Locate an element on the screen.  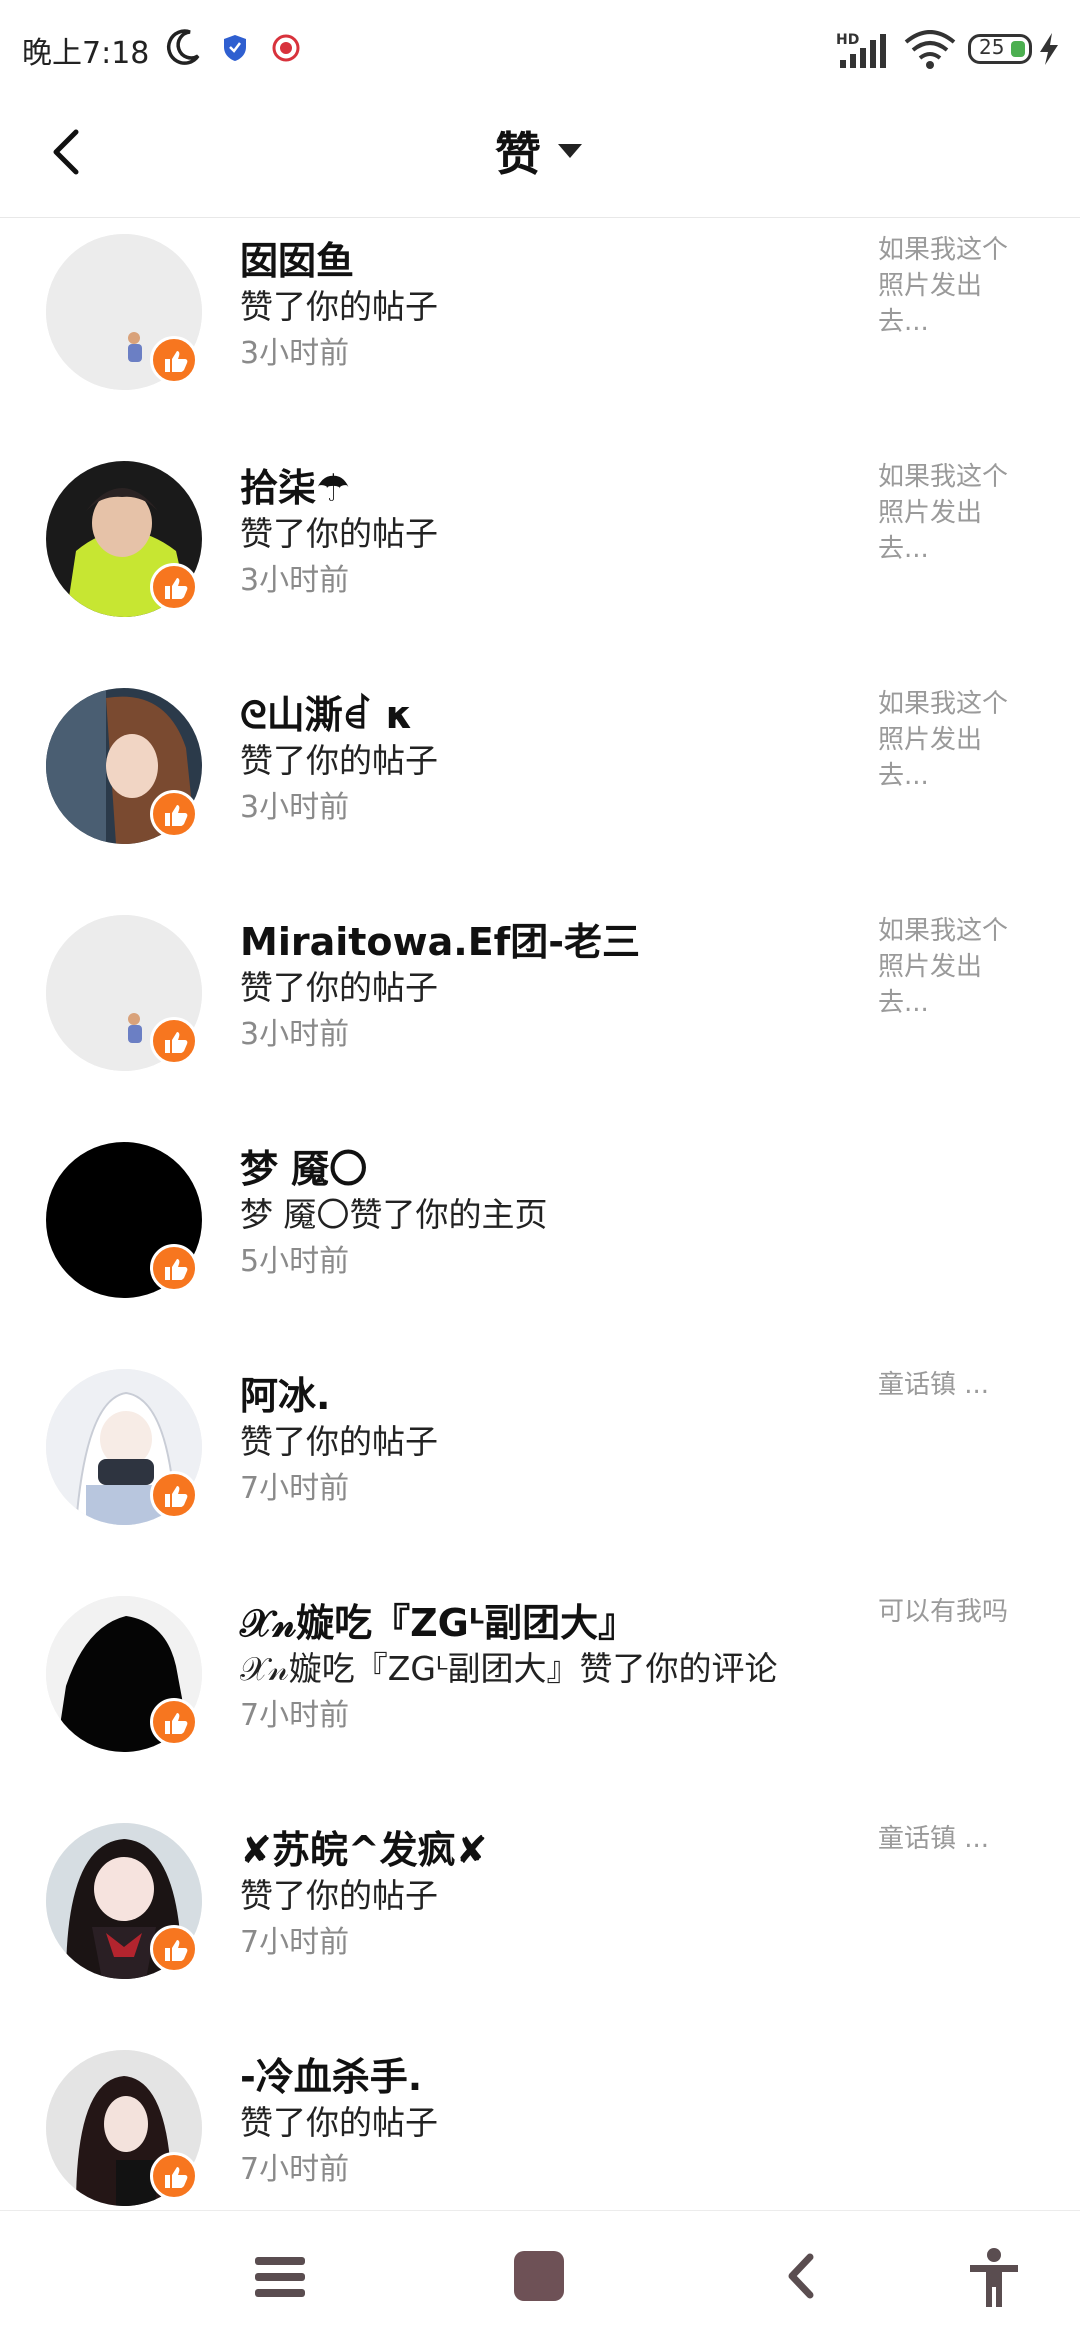
user-name: ✘苏皖^发疯✘ is located at coordinates (364, 1846).